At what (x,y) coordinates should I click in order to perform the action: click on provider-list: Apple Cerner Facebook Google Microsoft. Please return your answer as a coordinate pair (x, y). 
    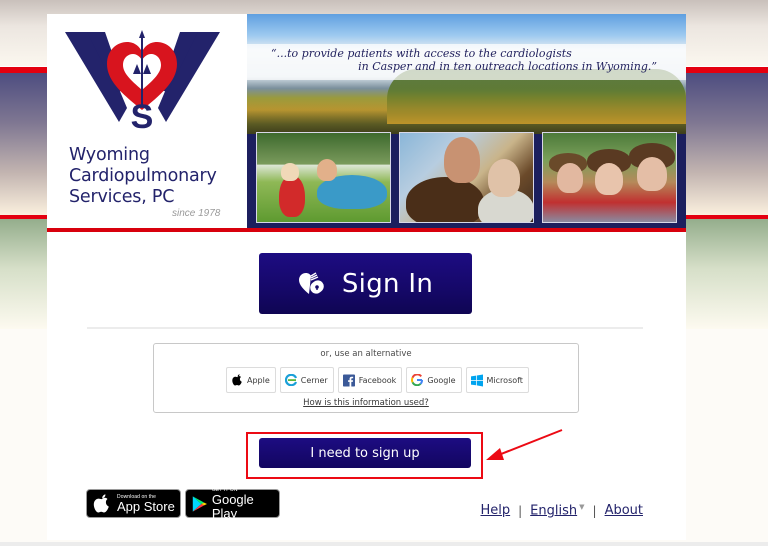
    Looking at the image, I should click on (377, 380).